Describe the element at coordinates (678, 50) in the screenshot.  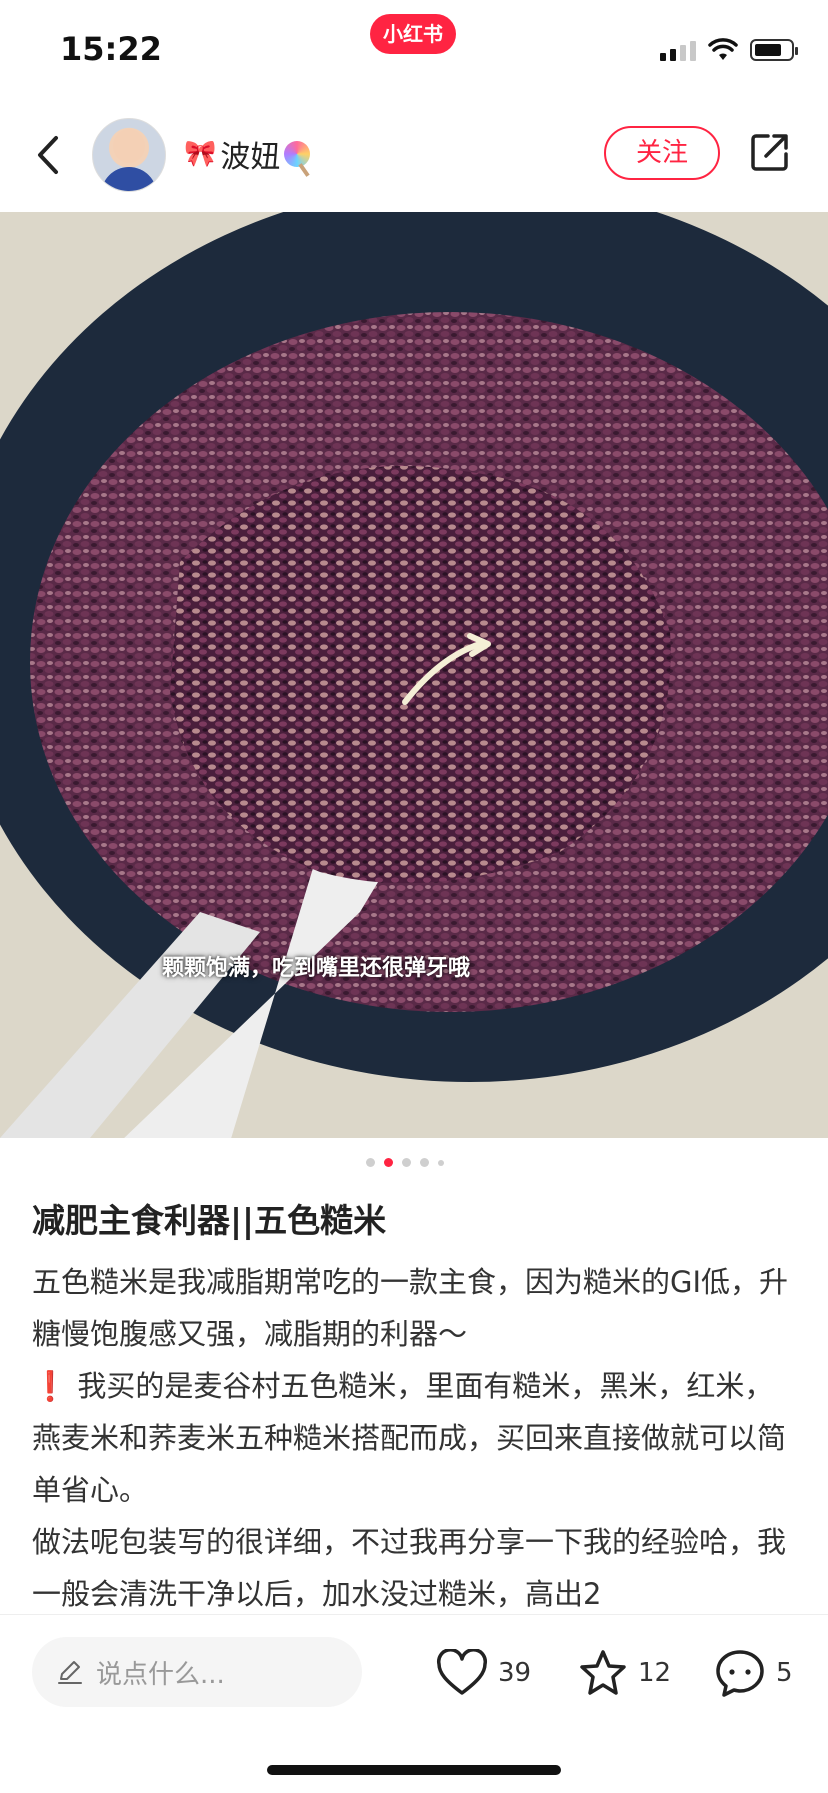
I see `cellular-signal-icon` at that location.